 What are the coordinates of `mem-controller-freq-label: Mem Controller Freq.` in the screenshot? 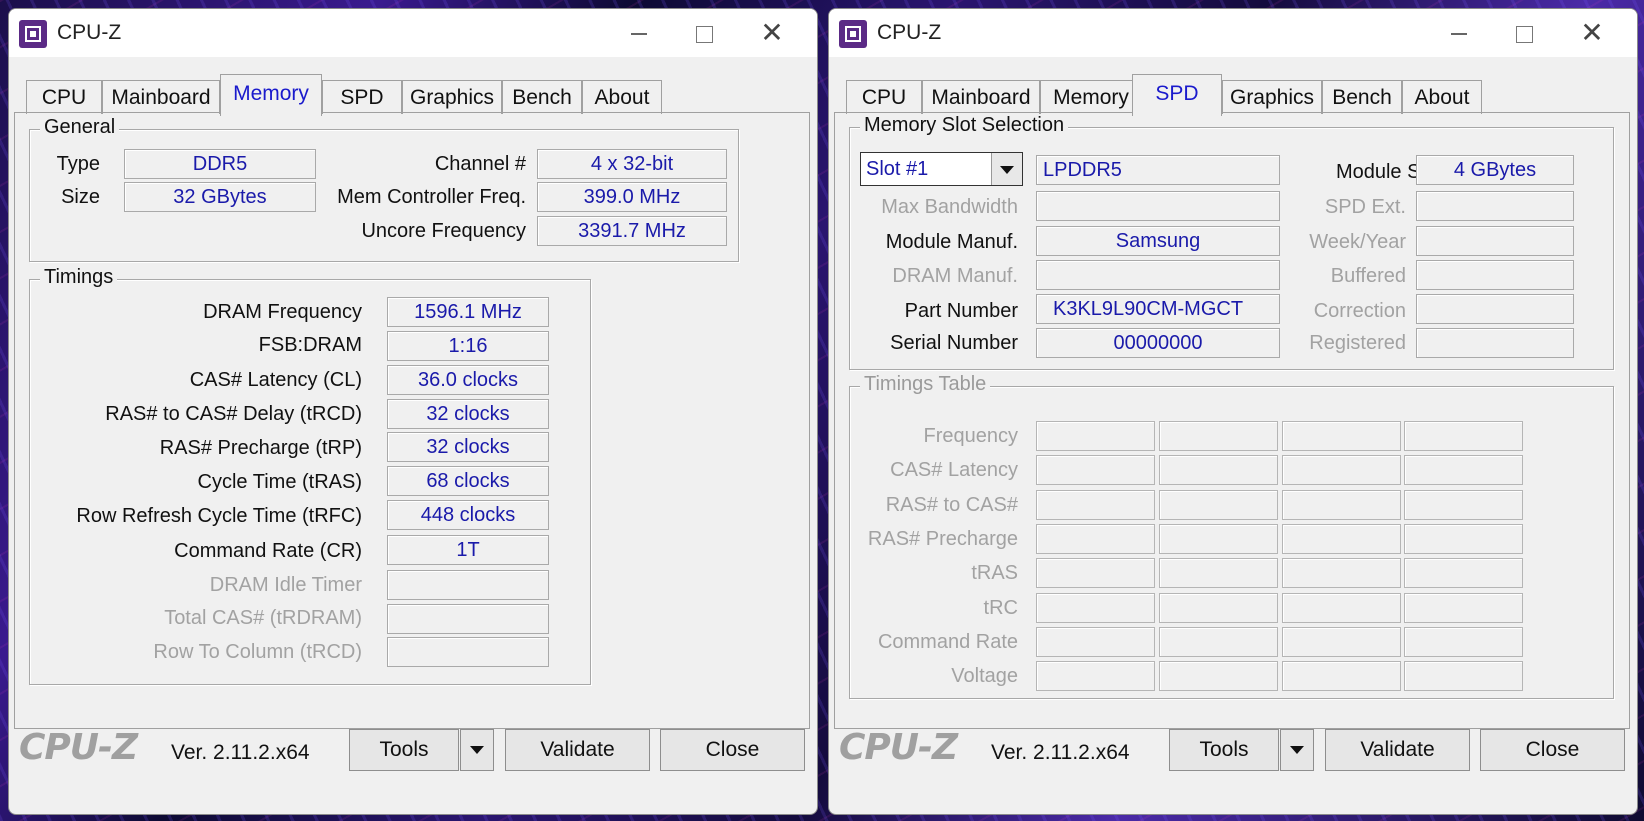 It's located at (431, 197).